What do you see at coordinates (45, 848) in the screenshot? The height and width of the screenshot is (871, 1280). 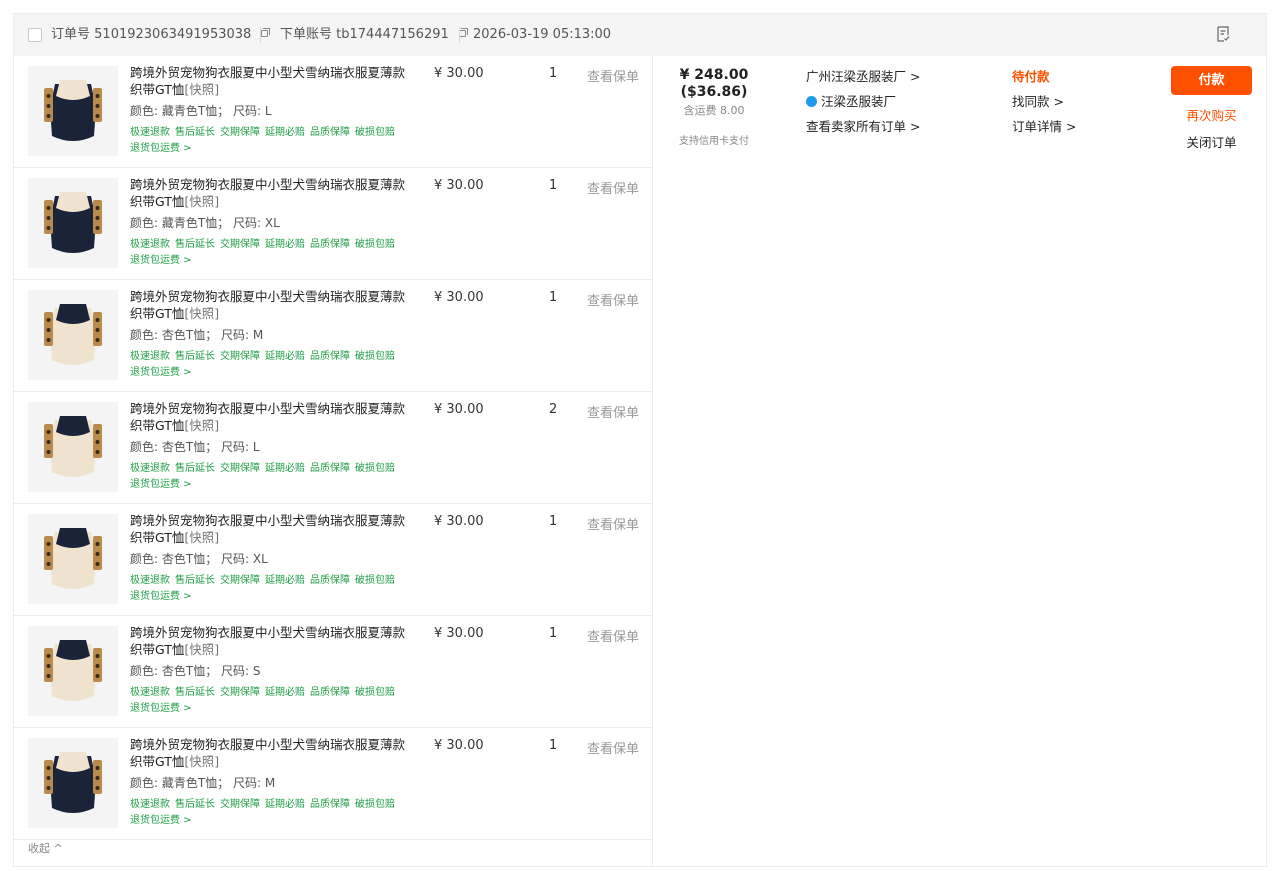 I see `collapse-toggle: 收起 ^` at bounding box center [45, 848].